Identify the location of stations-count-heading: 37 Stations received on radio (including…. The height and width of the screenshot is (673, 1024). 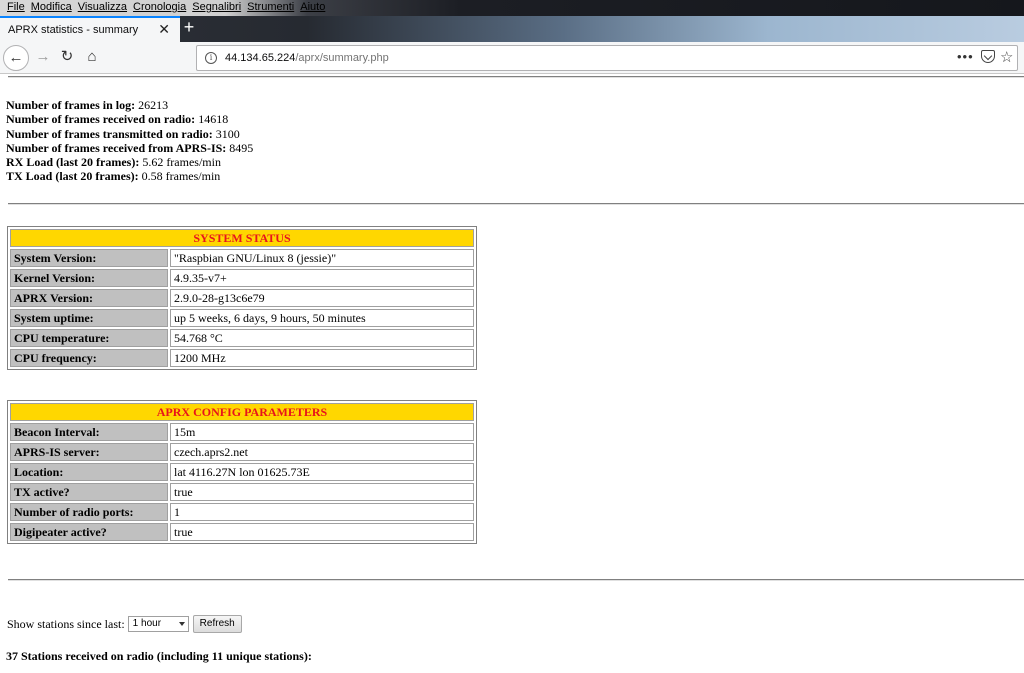
(159, 656).